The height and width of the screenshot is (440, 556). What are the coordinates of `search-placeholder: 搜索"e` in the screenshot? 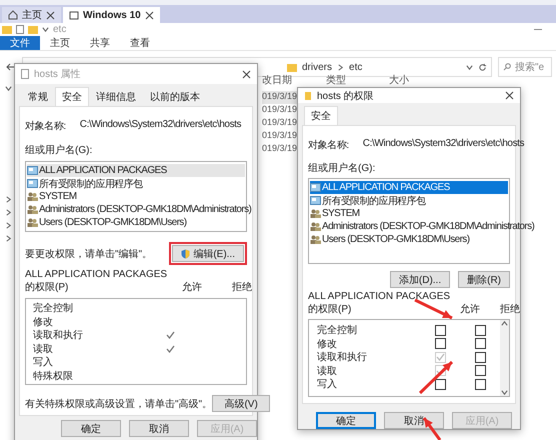 It's located at (529, 67).